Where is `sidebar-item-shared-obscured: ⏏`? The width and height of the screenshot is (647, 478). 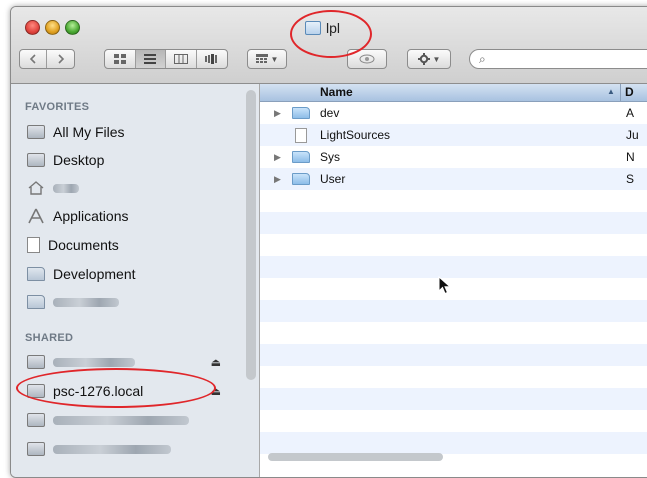
sidebar-item-shared-obscured: ⏏ is located at coordinates (131, 362).